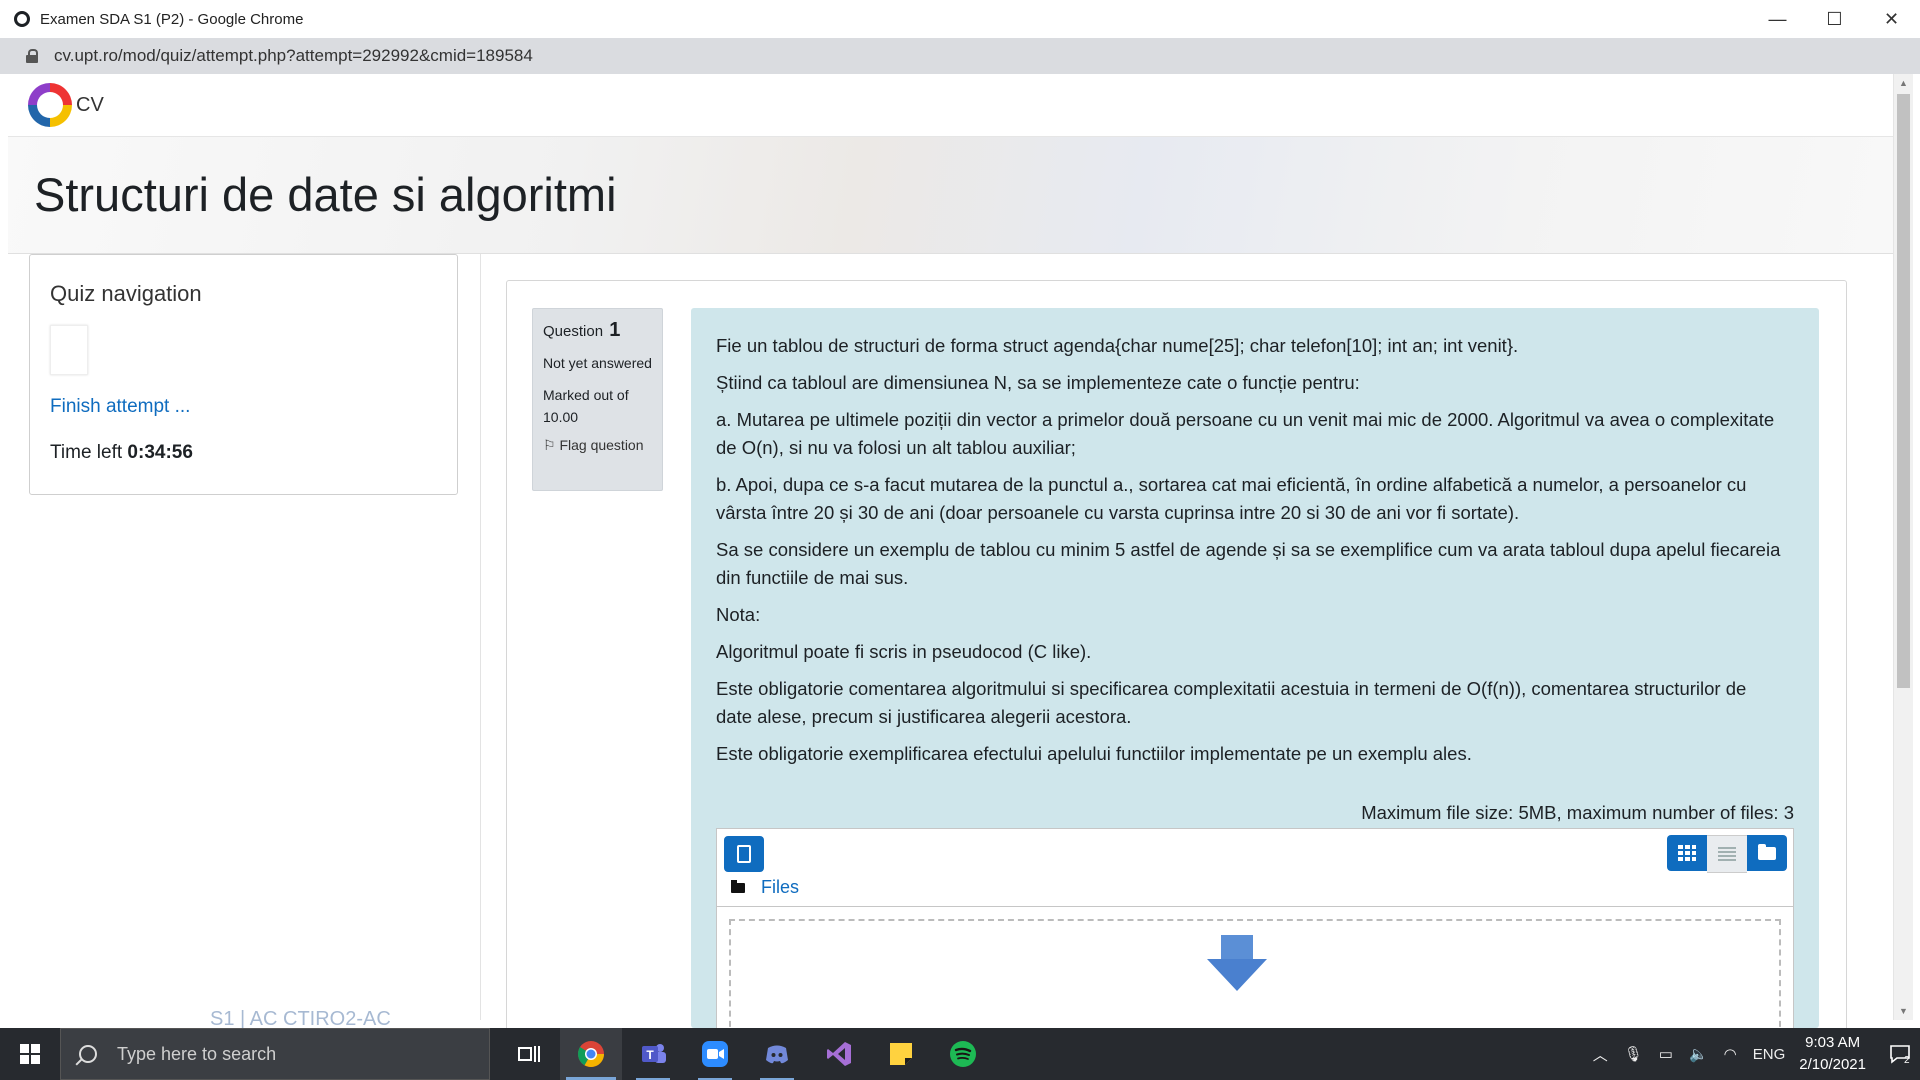  I want to click on grid-icon, so click(1687, 853).